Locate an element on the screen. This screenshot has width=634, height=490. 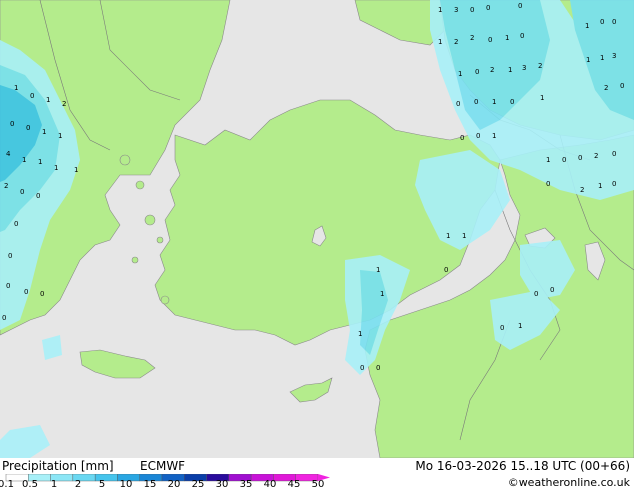
legend-tick-label: 2 is located at coordinates (78, 484).